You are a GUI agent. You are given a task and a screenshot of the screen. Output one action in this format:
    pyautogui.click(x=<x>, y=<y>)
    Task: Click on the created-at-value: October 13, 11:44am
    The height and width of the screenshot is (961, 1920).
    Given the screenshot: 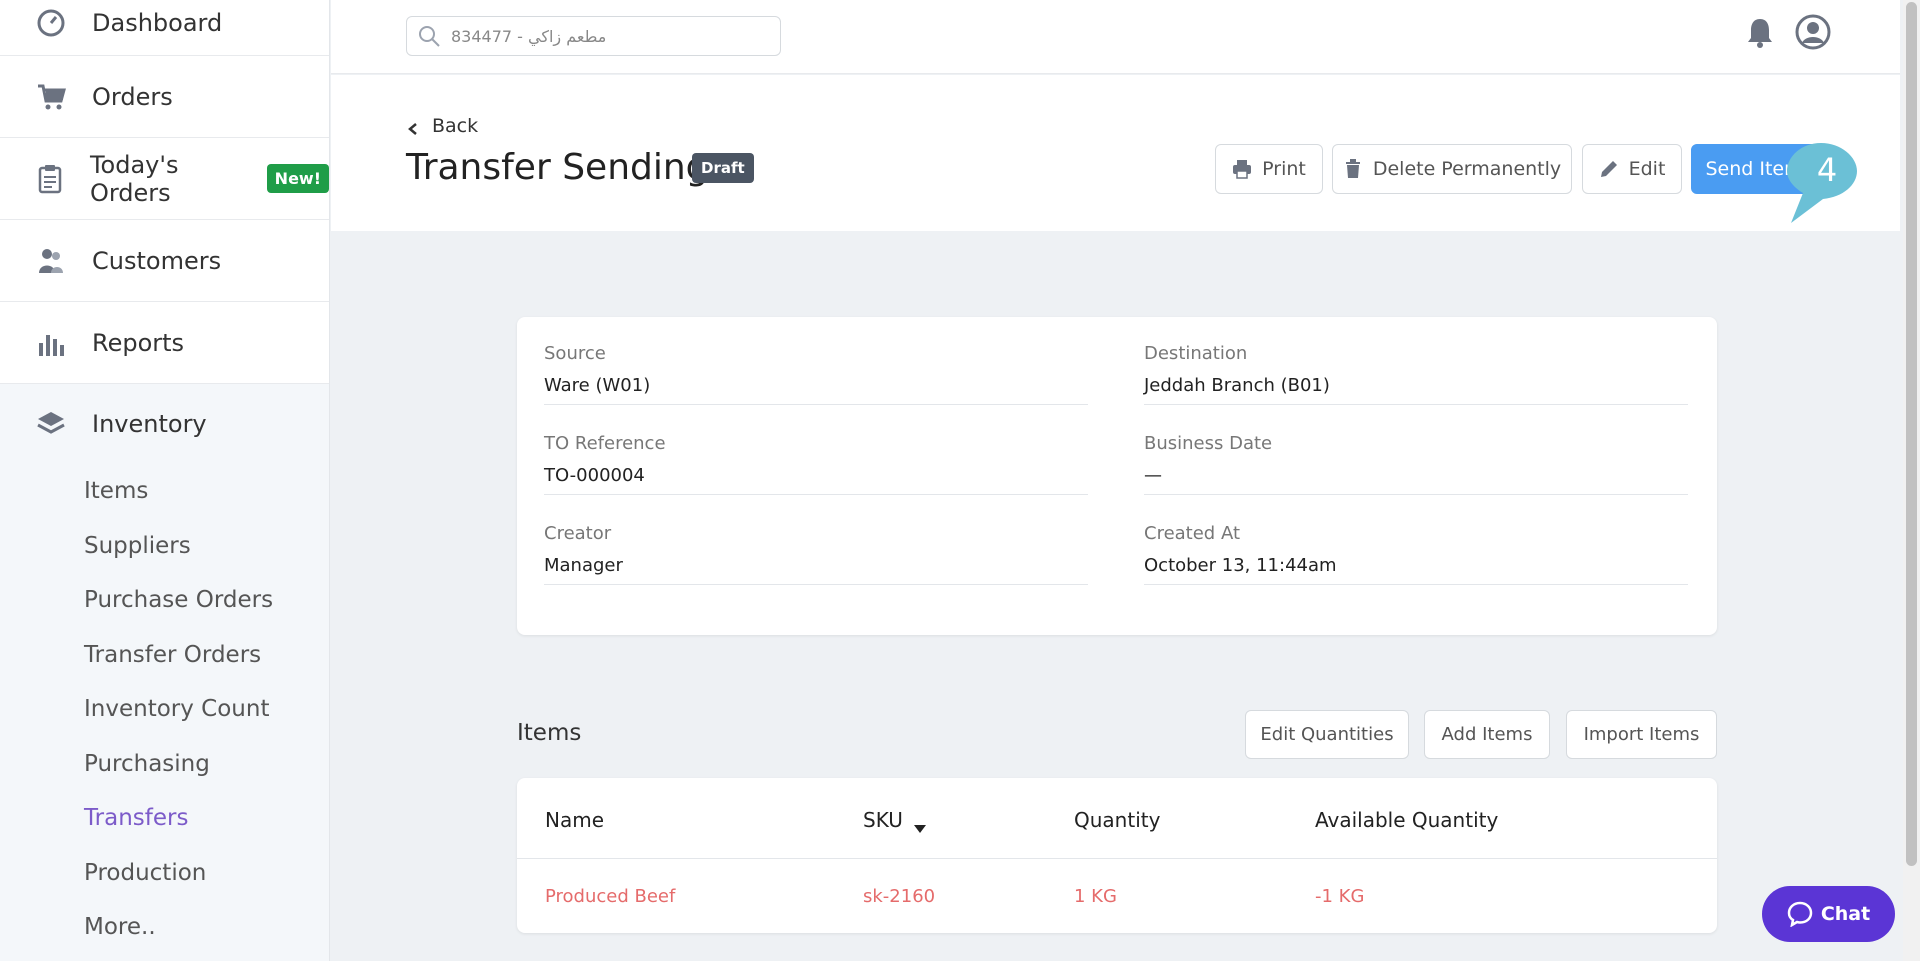 What is the action you would take?
    pyautogui.click(x=1240, y=565)
    